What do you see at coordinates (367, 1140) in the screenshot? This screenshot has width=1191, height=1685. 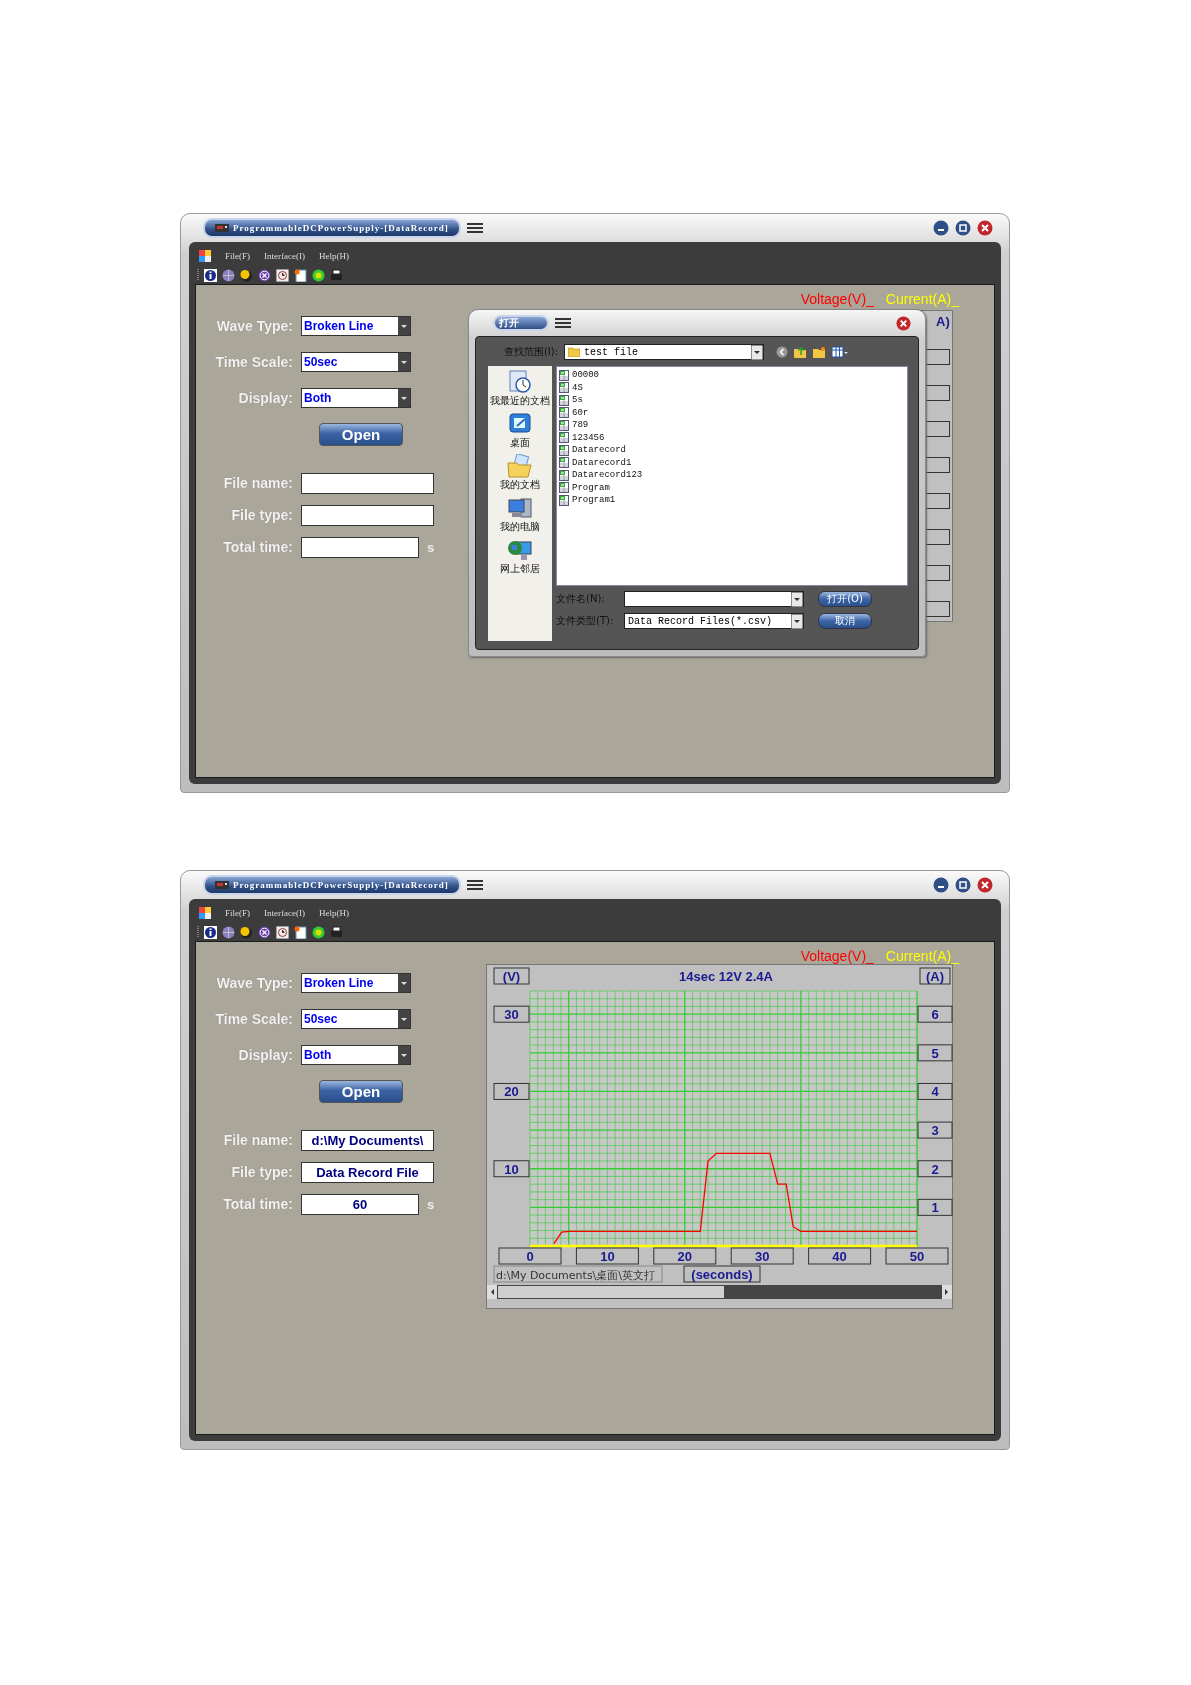 I see `input-field: d:\My Documents\` at bounding box center [367, 1140].